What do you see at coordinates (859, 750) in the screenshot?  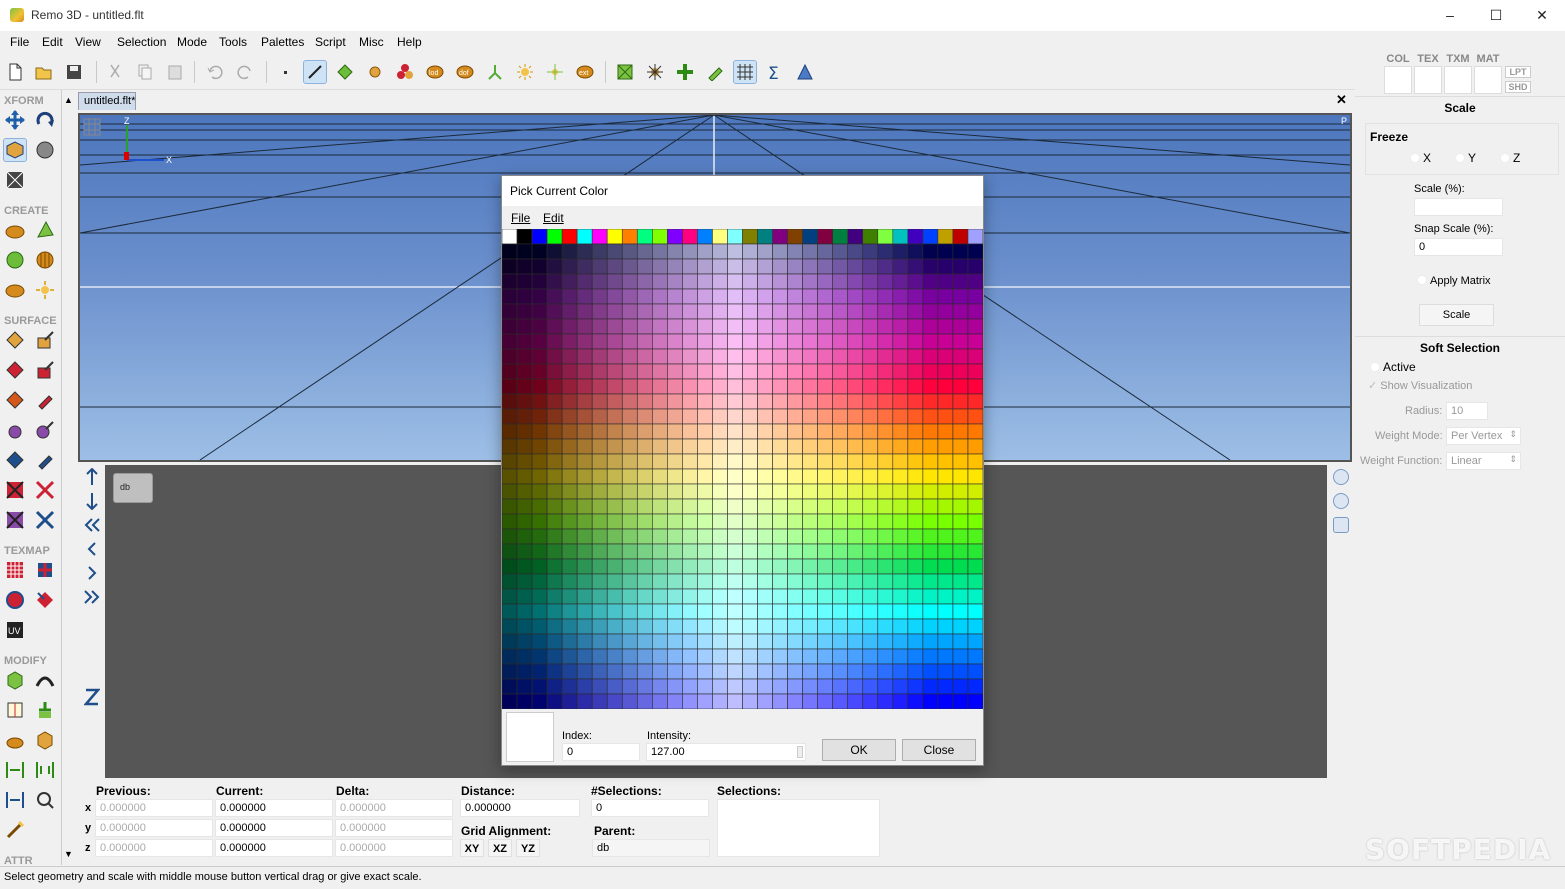 I see `ok-button: OK` at bounding box center [859, 750].